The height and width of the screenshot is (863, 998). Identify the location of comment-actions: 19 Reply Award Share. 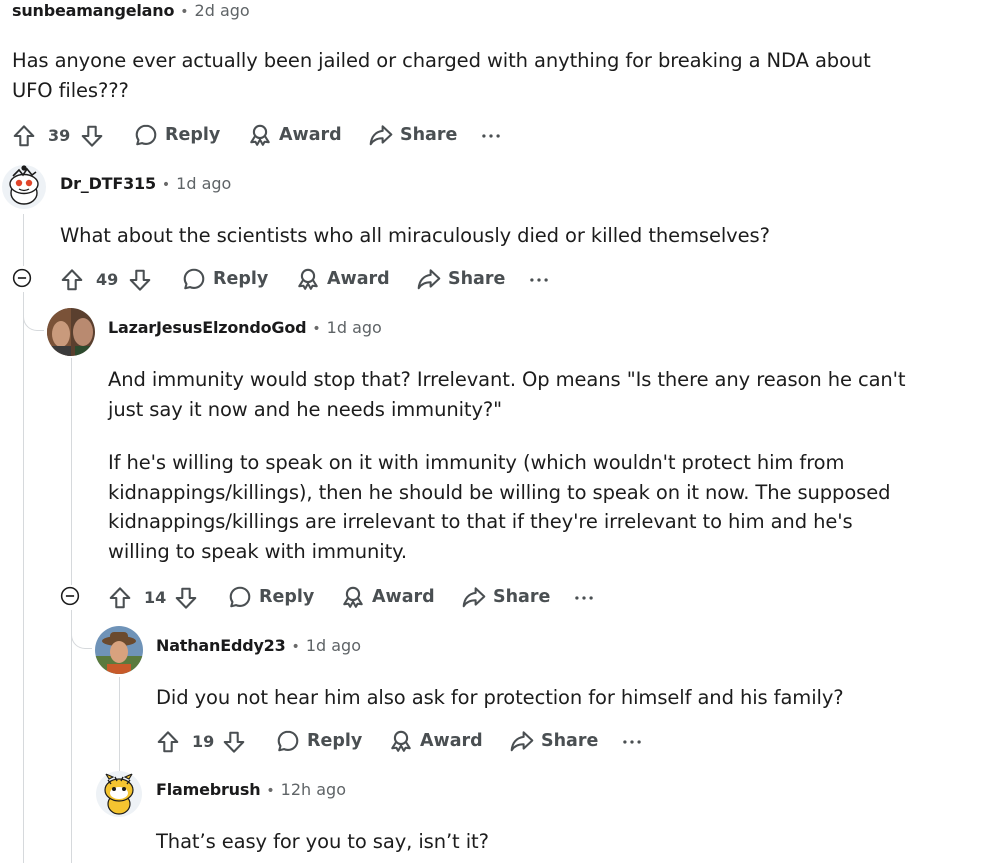
(416, 742).